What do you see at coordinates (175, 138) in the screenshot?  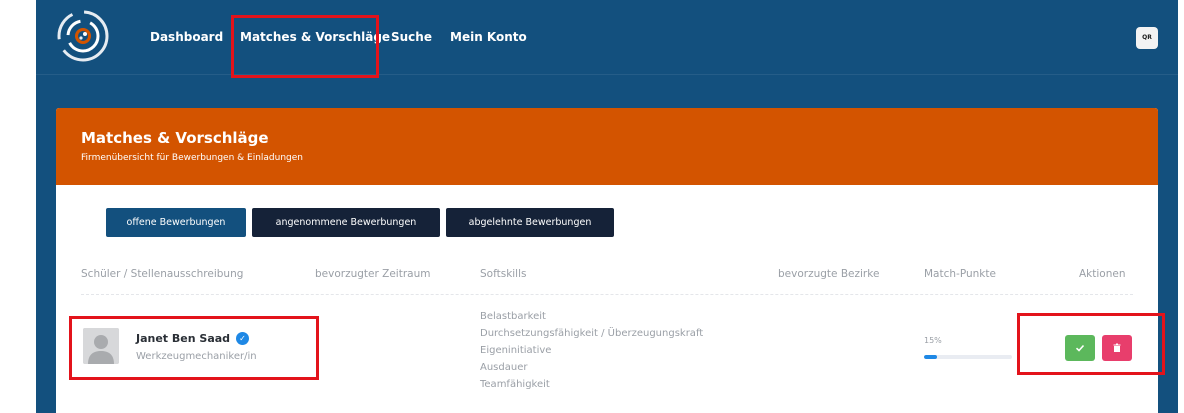 I see `card-title: Matches & Vorschläge` at bounding box center [175, 138].